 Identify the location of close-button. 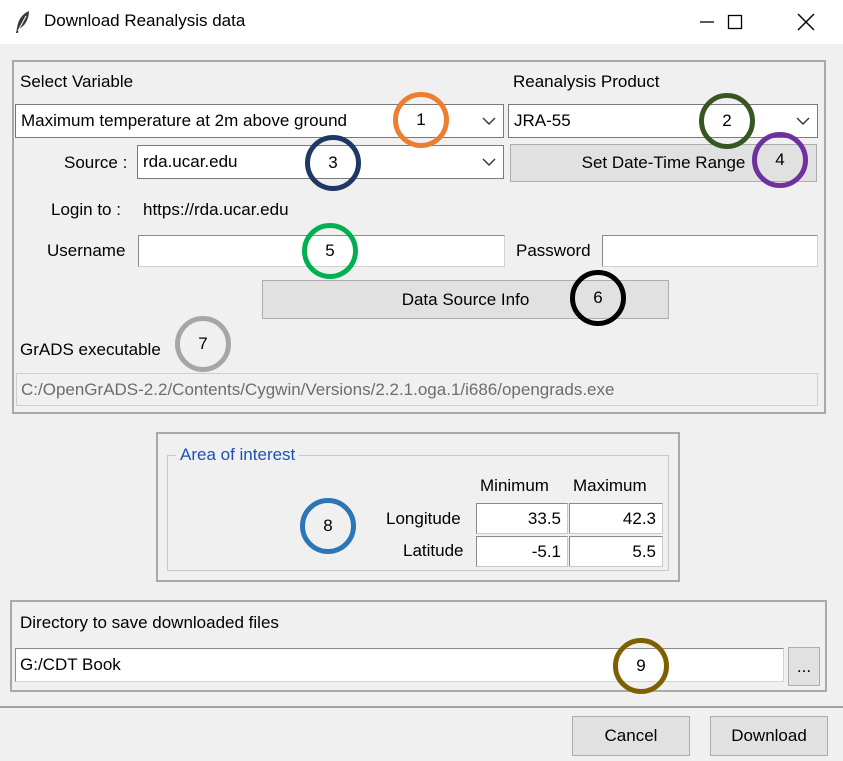
(806, 22).